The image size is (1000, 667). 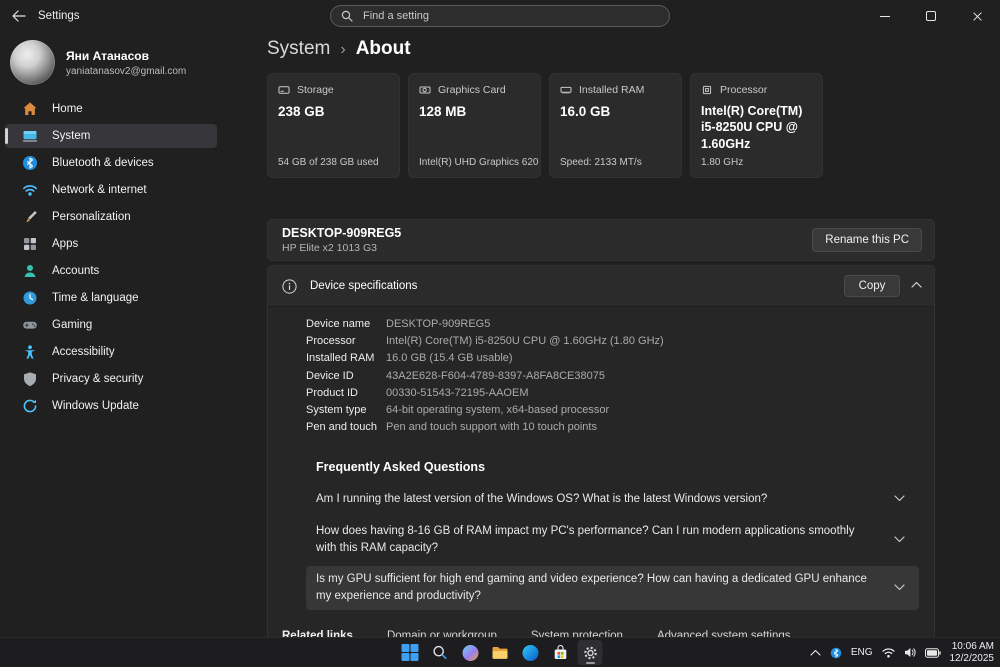 What do you see at coordinates (298, 49) in the screenshot?
I see `breadcrumb-system: System` at bounding box center [298, 49].